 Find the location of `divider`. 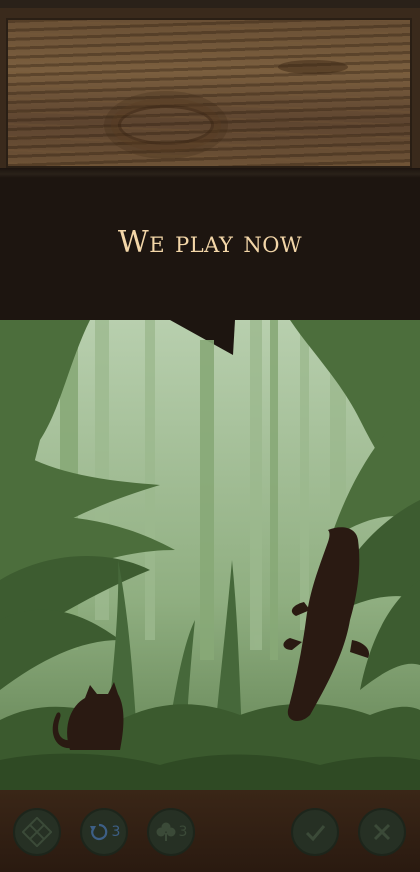

divider is located at coordinates (210, 173).